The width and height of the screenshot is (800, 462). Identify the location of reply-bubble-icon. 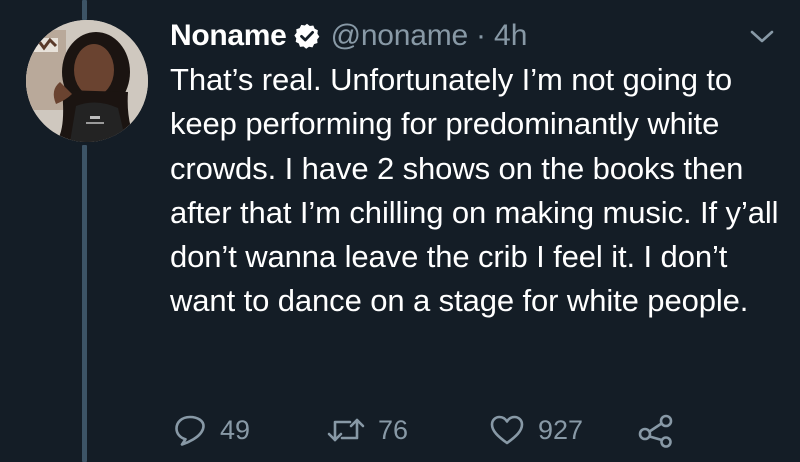
(190, 430).